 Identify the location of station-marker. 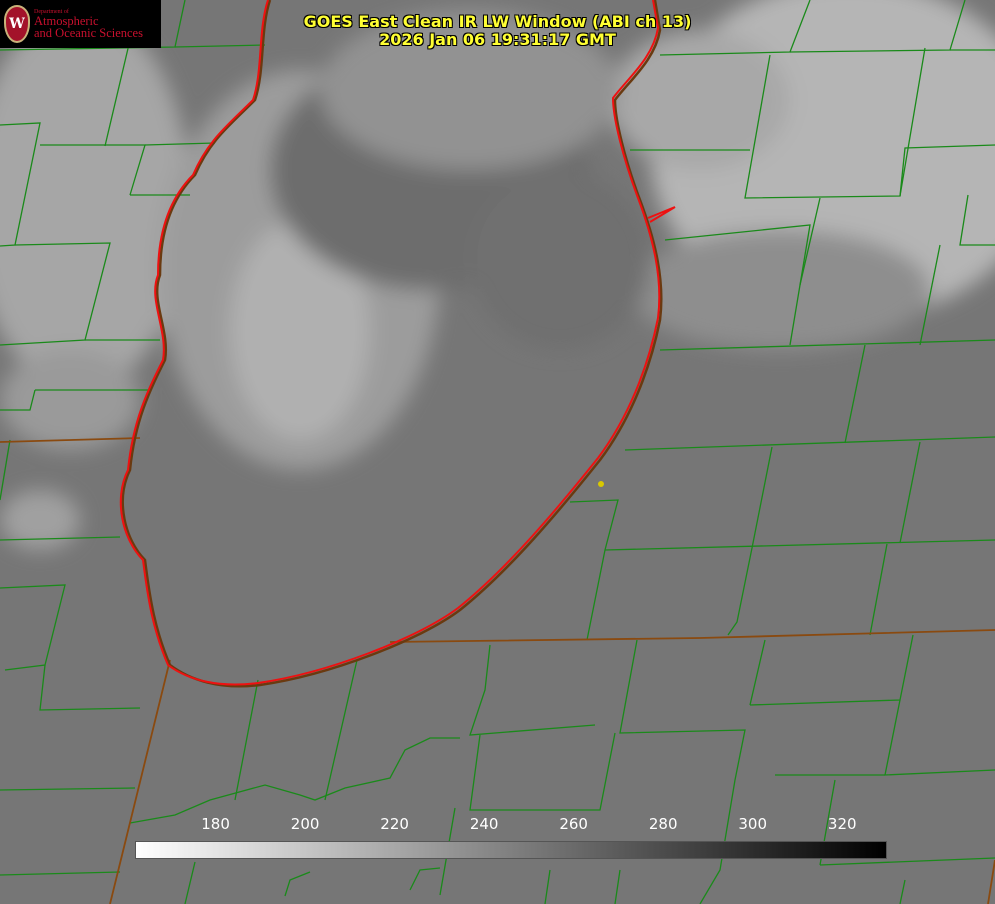
(601, 484).